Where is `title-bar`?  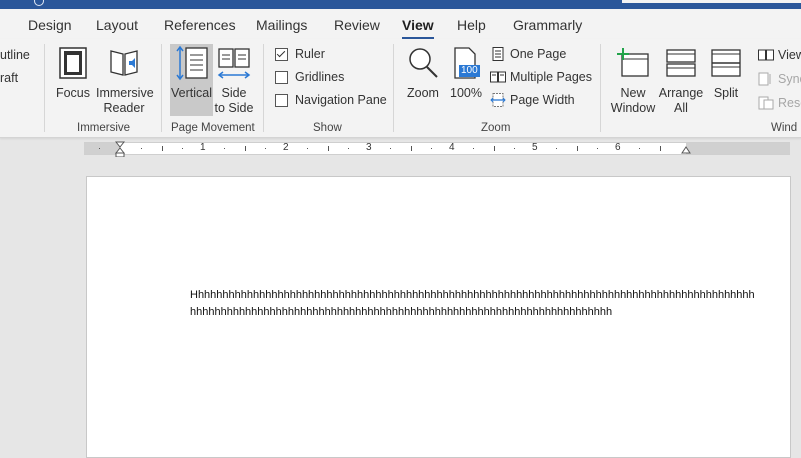 title-bar is located at coordinates (400, 4).